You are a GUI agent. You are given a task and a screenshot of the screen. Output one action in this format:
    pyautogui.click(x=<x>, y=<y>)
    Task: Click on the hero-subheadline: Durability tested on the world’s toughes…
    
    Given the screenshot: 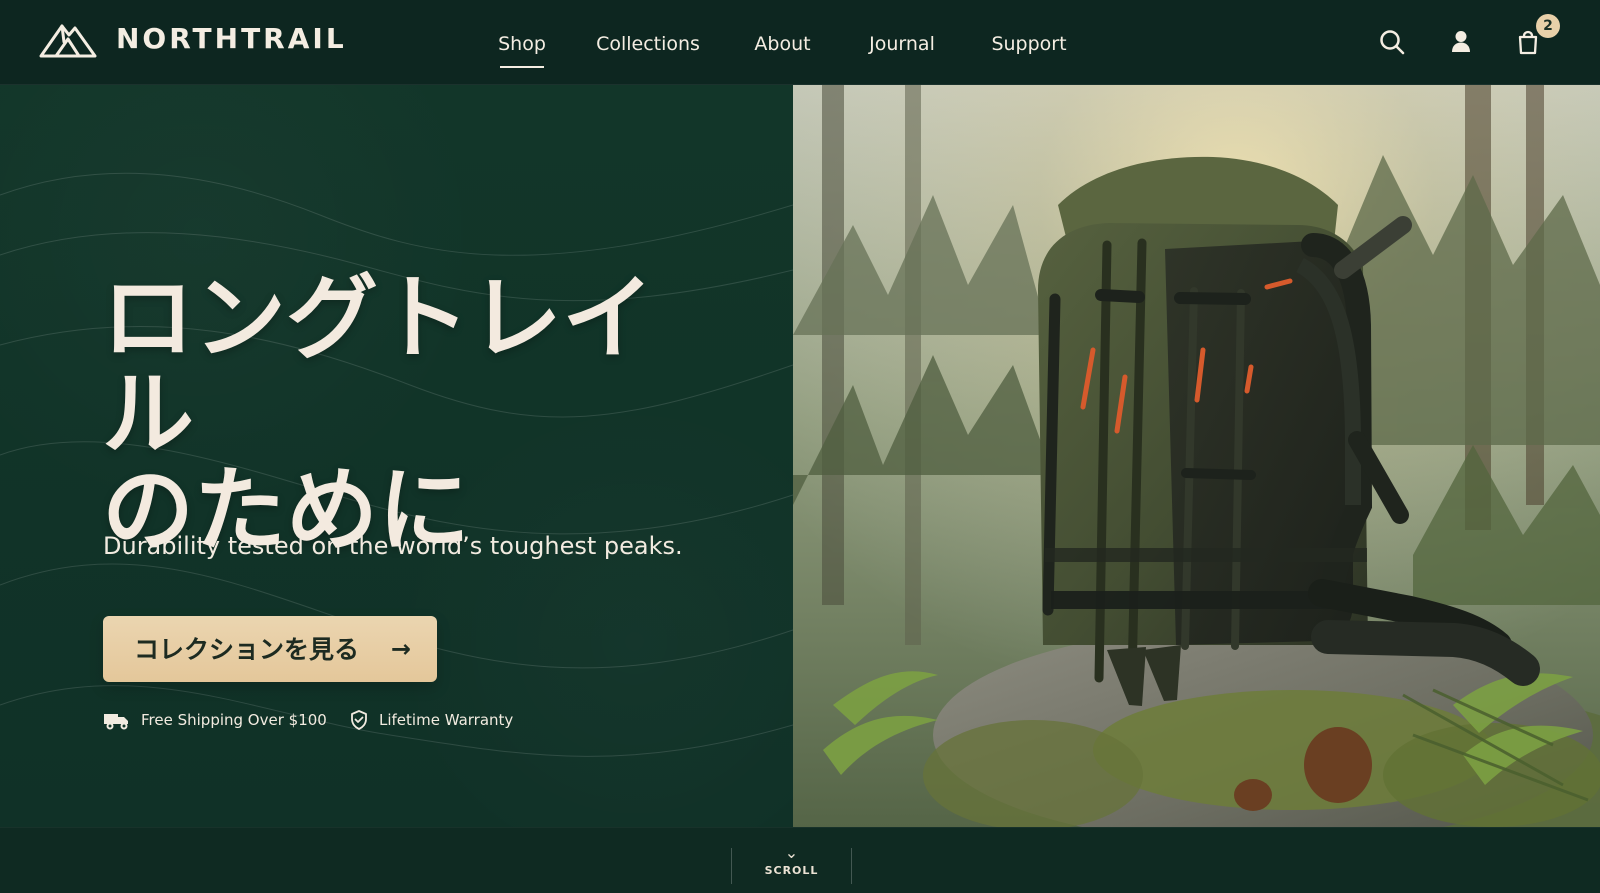 What is the action you would take?
    pyautogui.click(x=393, y=546)
    